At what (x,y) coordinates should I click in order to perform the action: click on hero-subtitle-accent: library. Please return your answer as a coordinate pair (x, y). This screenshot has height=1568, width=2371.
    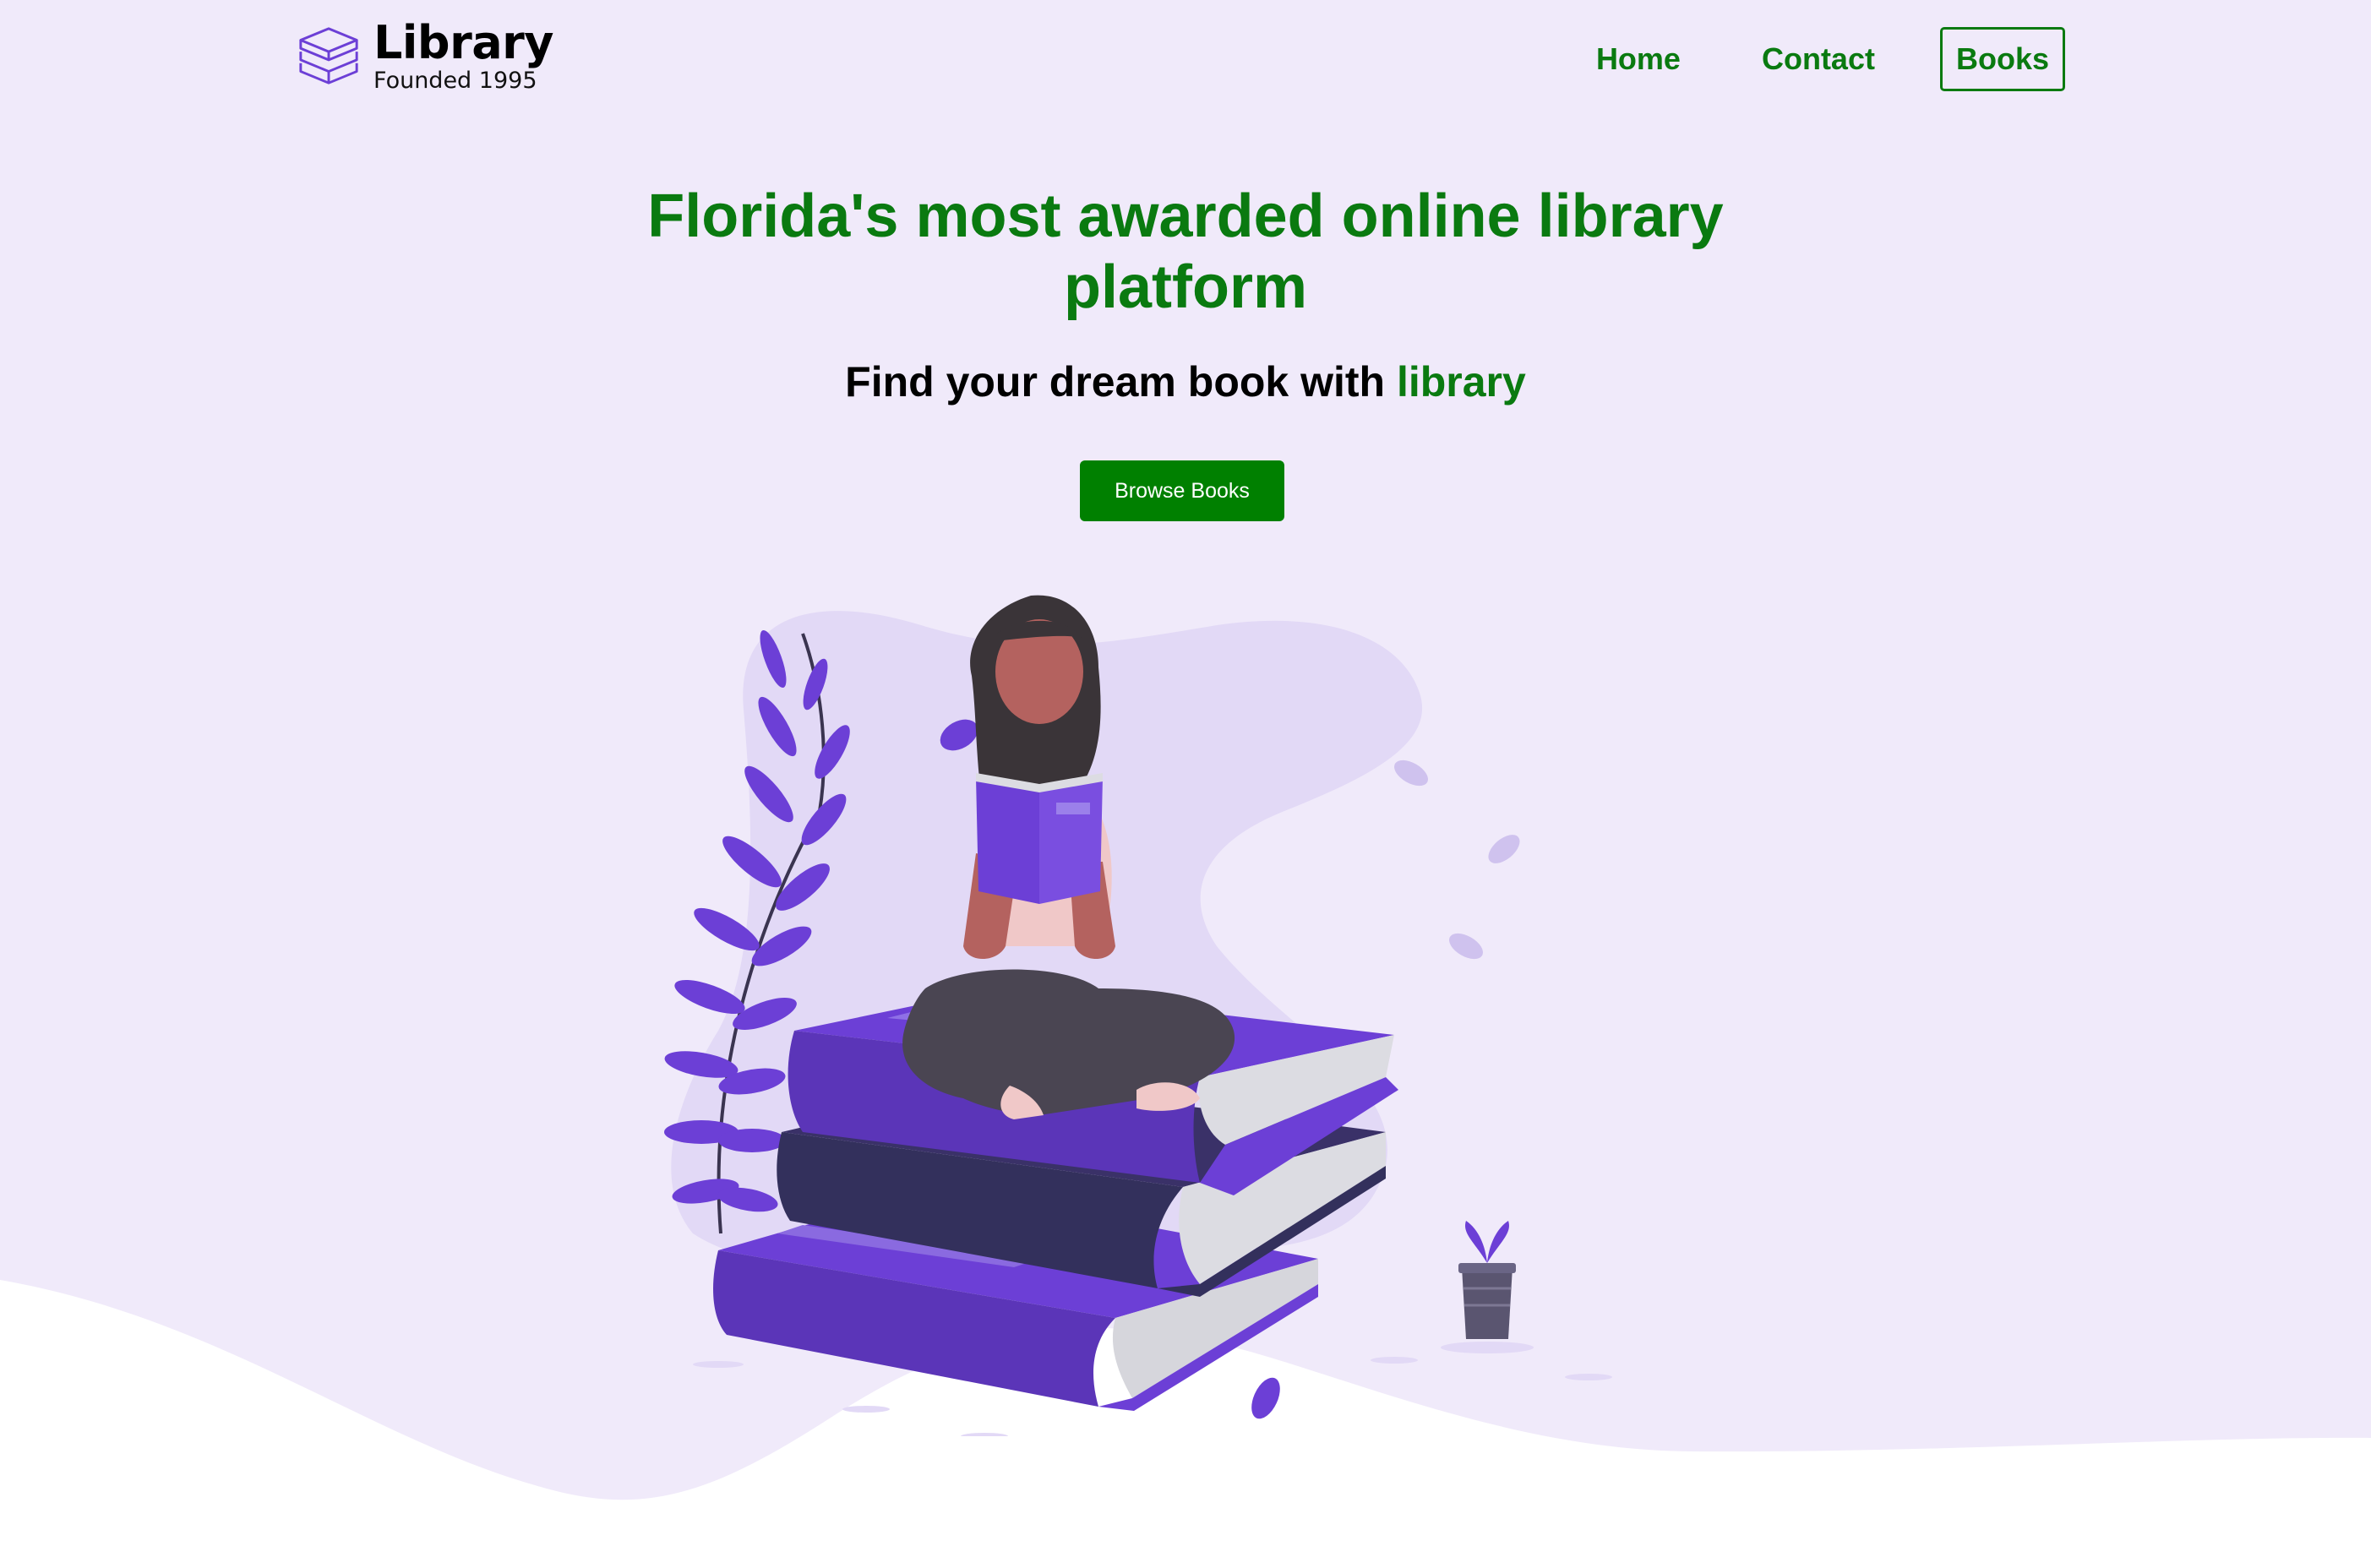
    Looking at the image, I should click on (1461, 382).